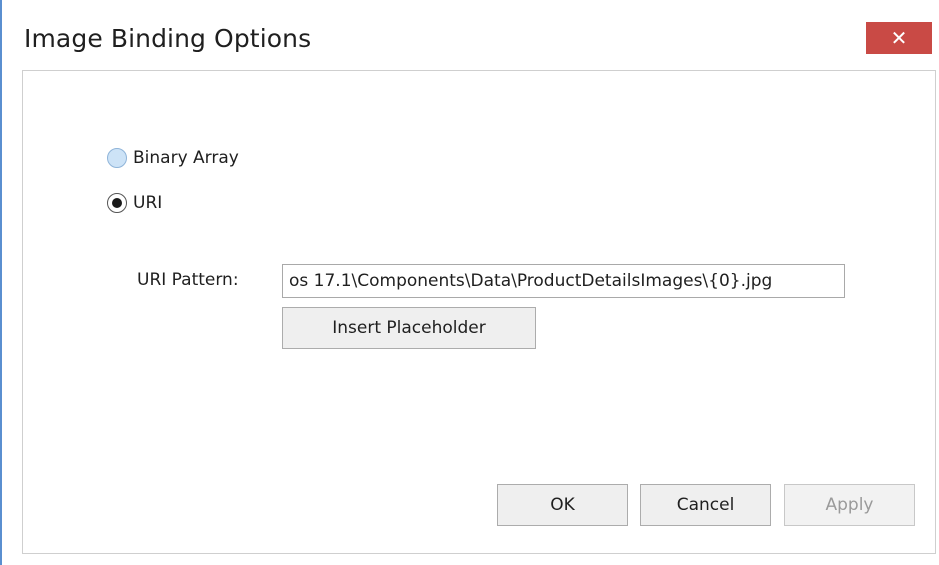  I want to click on insert-placeholder-button: Insert Placeholder, so click(409, 328).